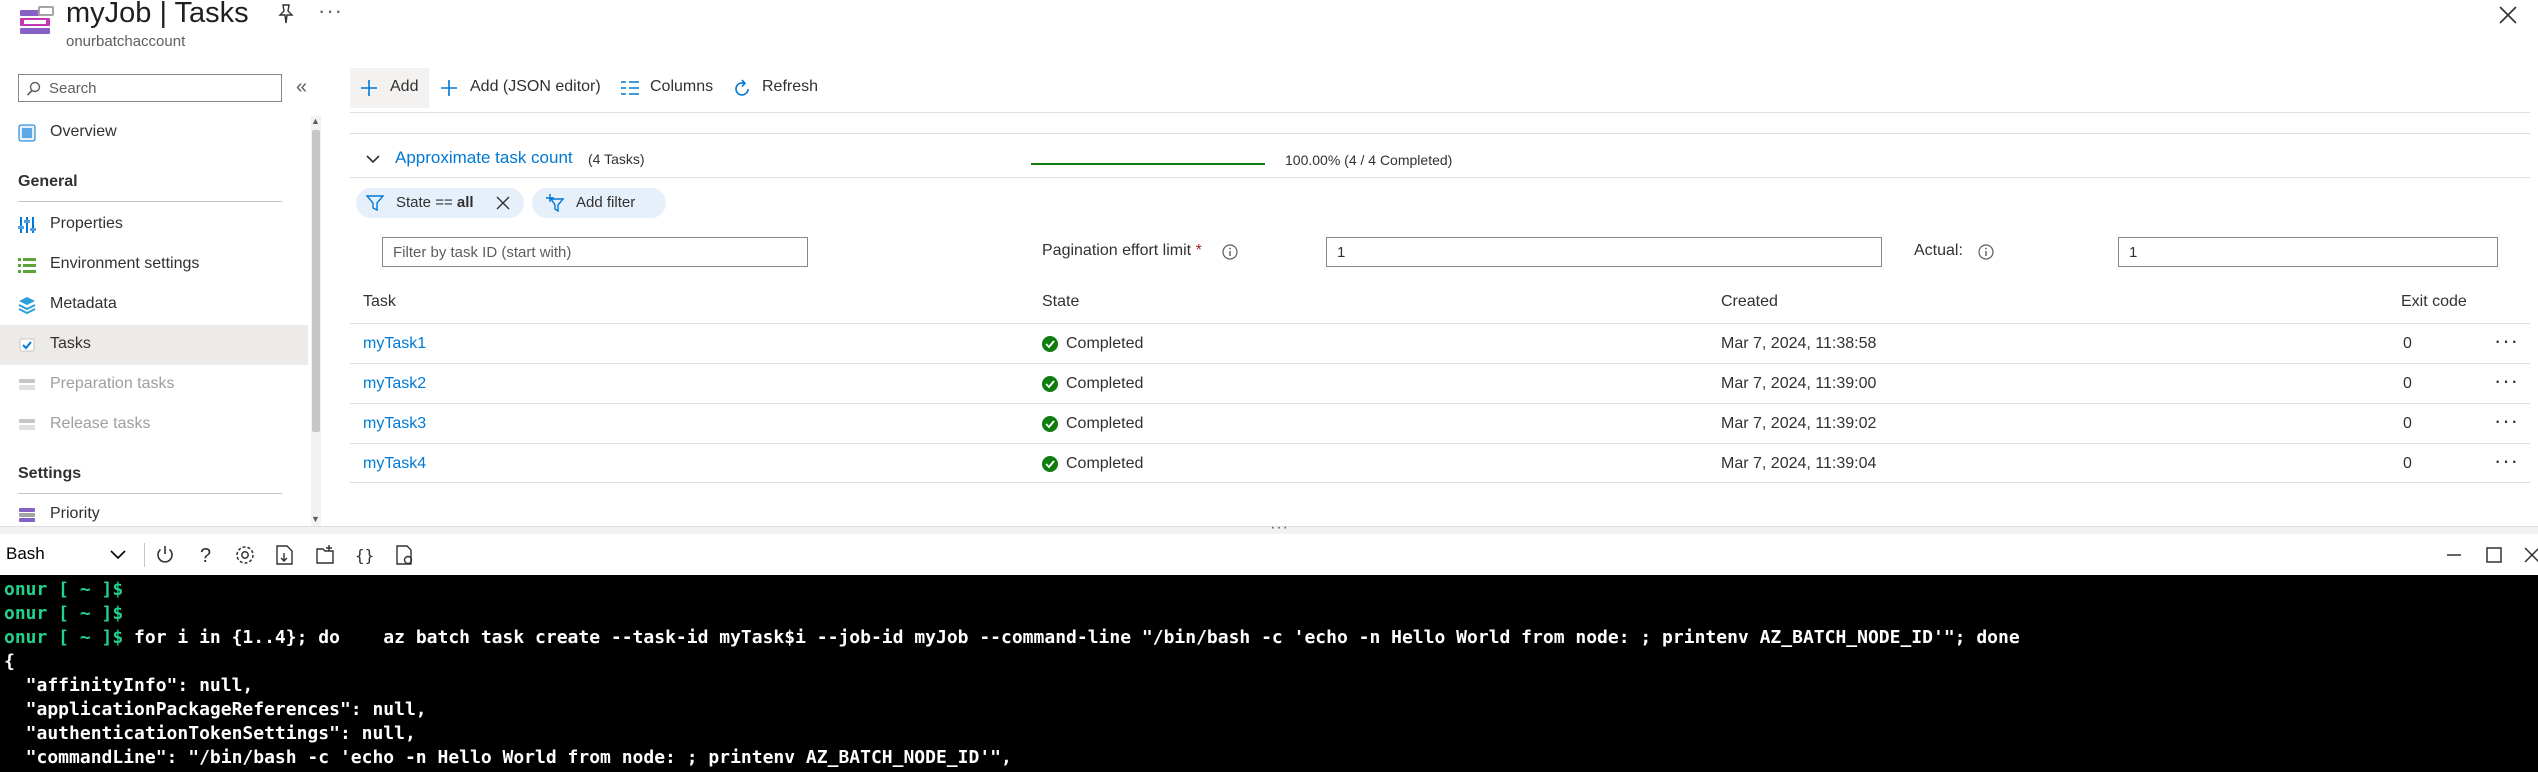  What do you see at coordinates (1269, 530) in the screenshot?
I see `panel-splitter` at bounding box center [1269, 530].